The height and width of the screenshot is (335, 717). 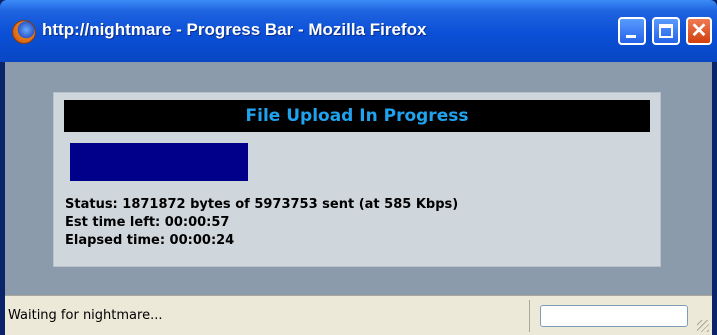 I want to click on maximize-button, so click(x=666, y=31).